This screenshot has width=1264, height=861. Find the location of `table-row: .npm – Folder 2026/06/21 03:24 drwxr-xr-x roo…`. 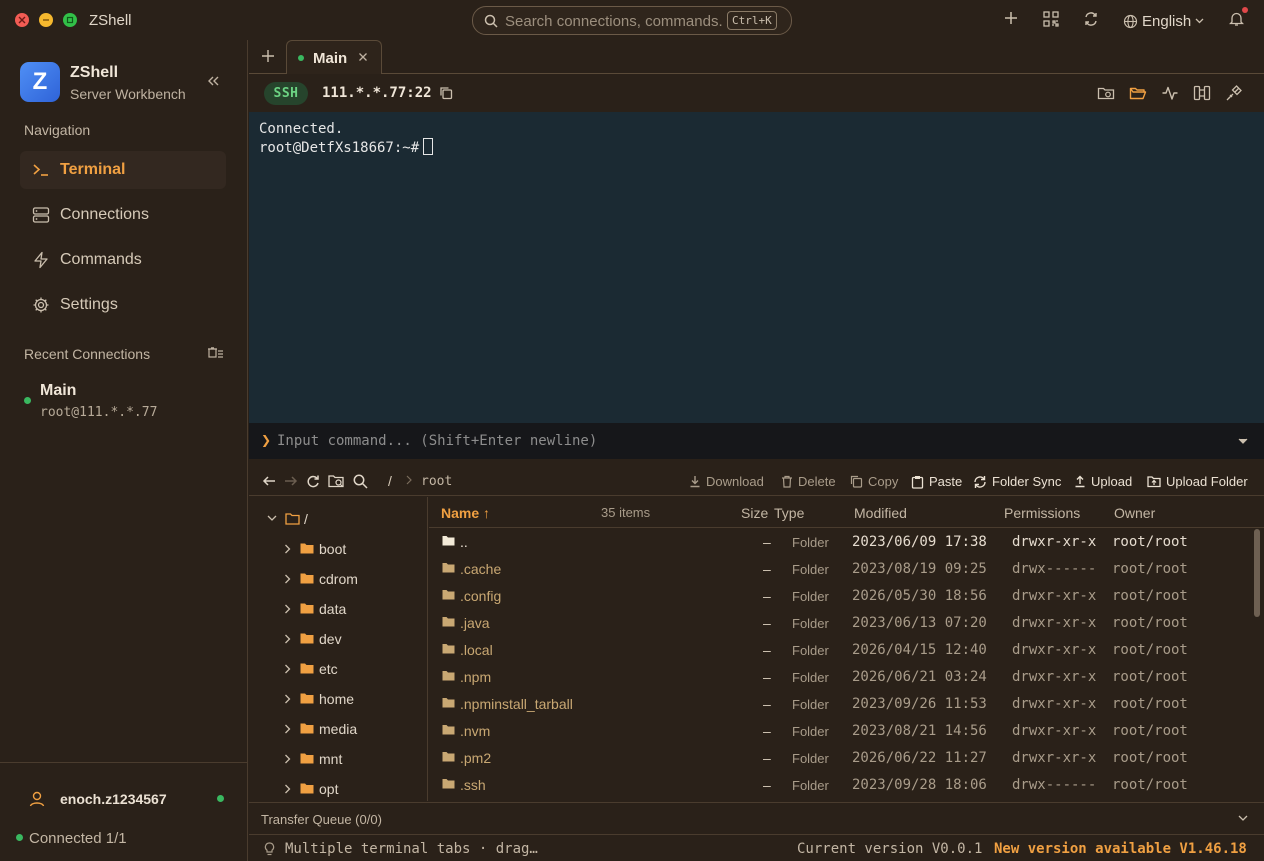

table-row: .npm – Folder 2026/06/21 03:24 drwxr-xr-x roo… is located at coordinates (840, 677).